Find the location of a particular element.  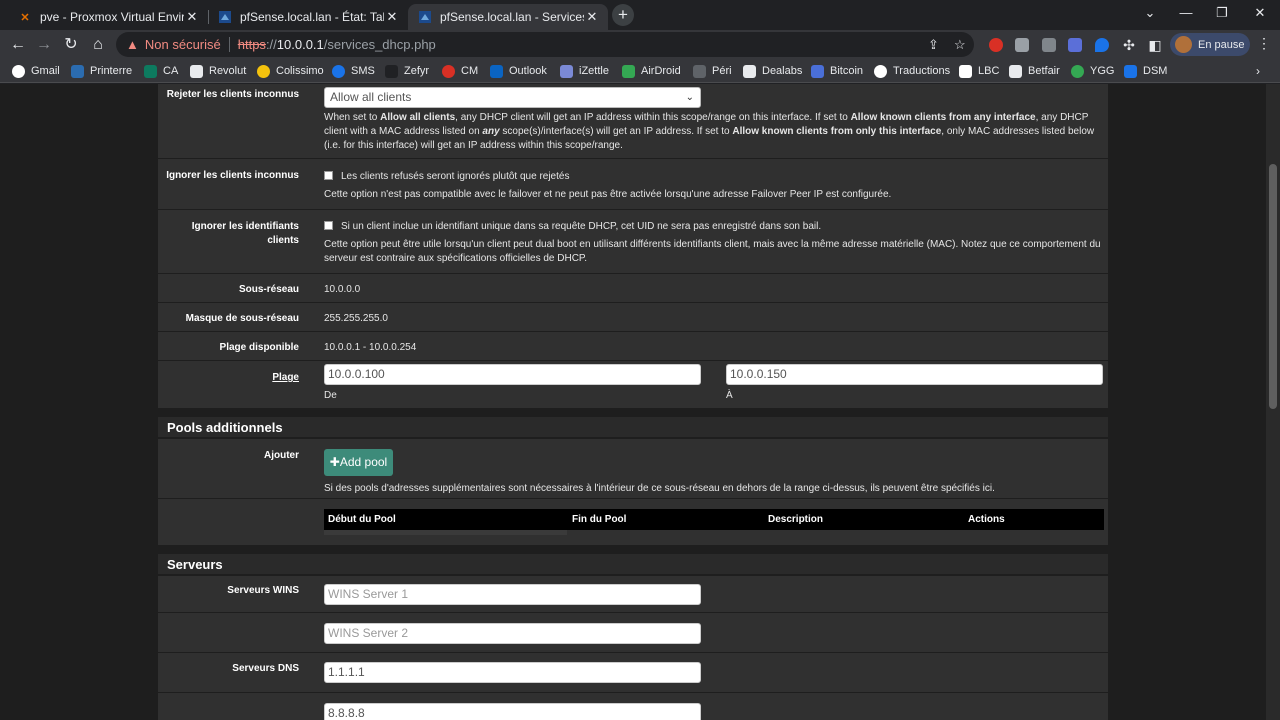

tab-title: pve - Proxmox Virtual Environment is located at coordinates (112, 17).